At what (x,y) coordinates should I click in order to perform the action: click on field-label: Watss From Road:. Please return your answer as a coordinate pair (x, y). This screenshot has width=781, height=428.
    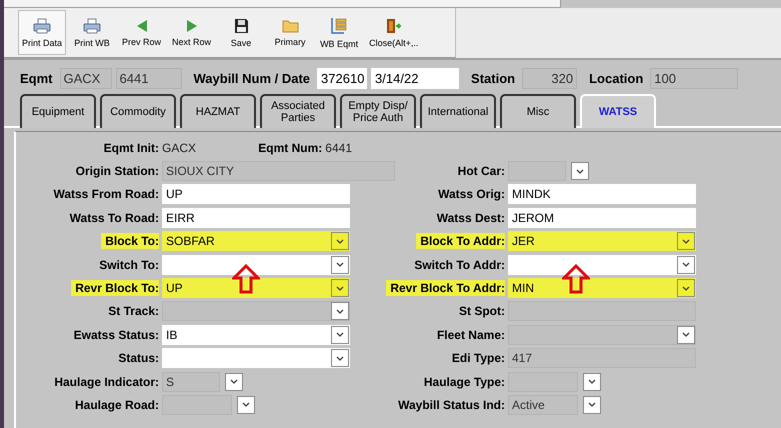
    Looking at the image, I should click on (105, 194).